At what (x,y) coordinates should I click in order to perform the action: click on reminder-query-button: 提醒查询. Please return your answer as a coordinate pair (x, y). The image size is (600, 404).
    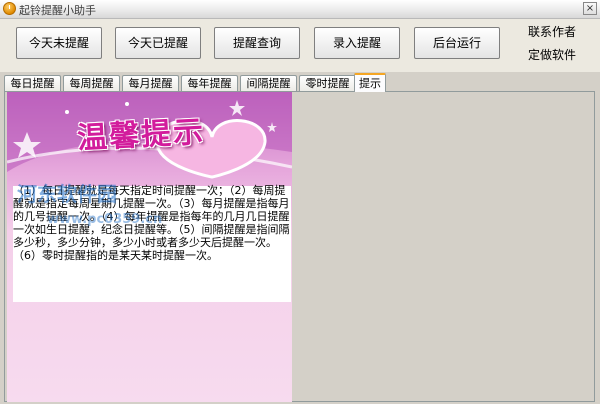
    Looking at the image, I should click on (257, 43).